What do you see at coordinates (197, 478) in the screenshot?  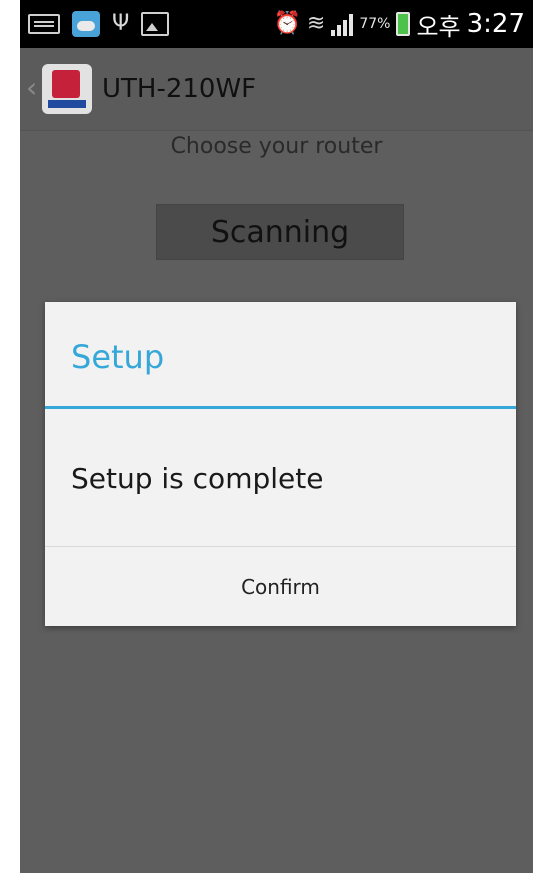 I see `dialog-message: Setup is complete` at bounding box center [197, 478].